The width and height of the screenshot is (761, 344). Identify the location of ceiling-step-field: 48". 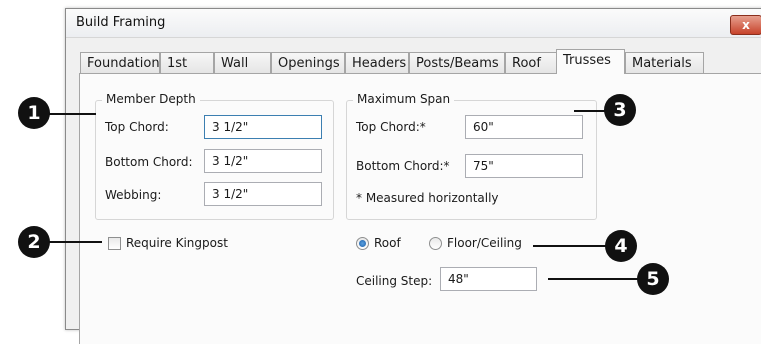
(488, 279).